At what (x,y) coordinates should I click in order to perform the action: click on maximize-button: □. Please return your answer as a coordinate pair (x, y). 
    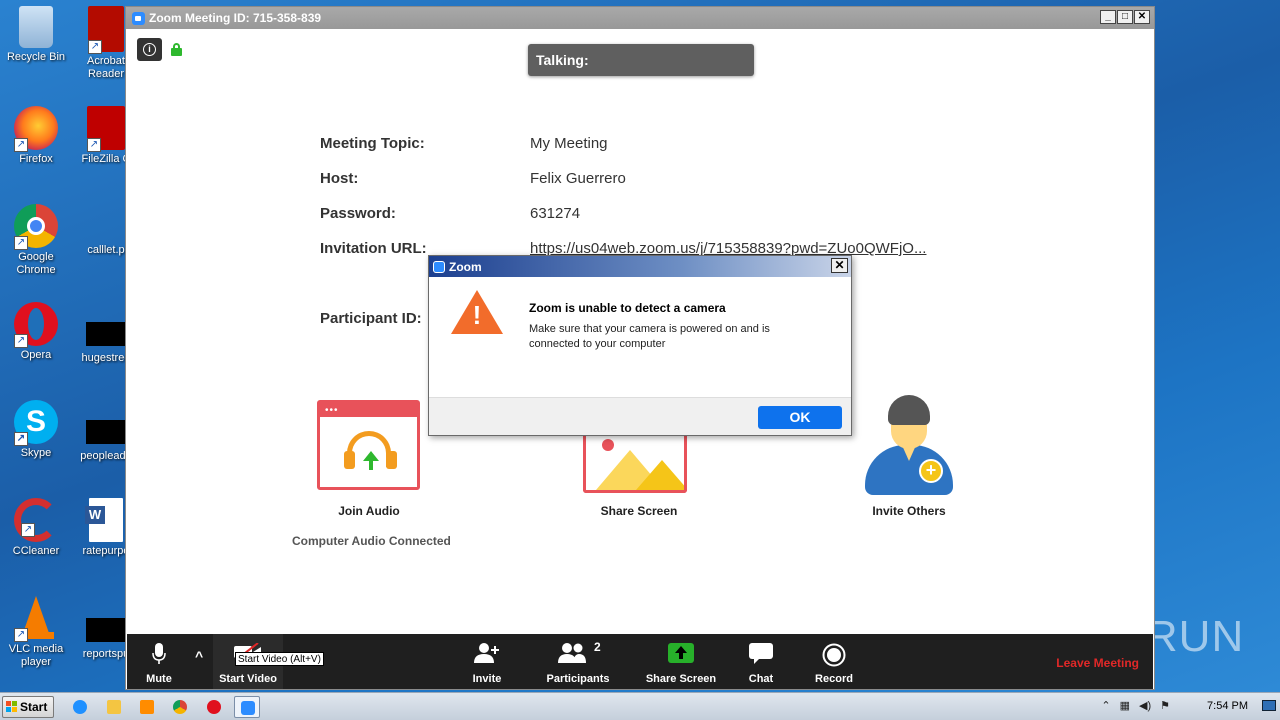
    Looking at the image, I should click on (1125, 17).